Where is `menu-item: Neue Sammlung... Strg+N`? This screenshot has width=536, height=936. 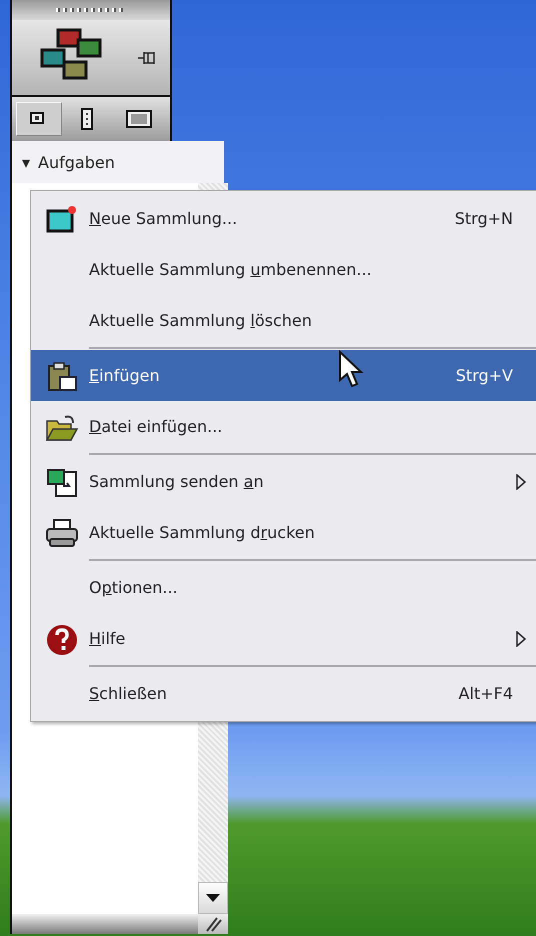 menu-item: Neue Sammlung... Strg+N is located at coordinates (283, 218).